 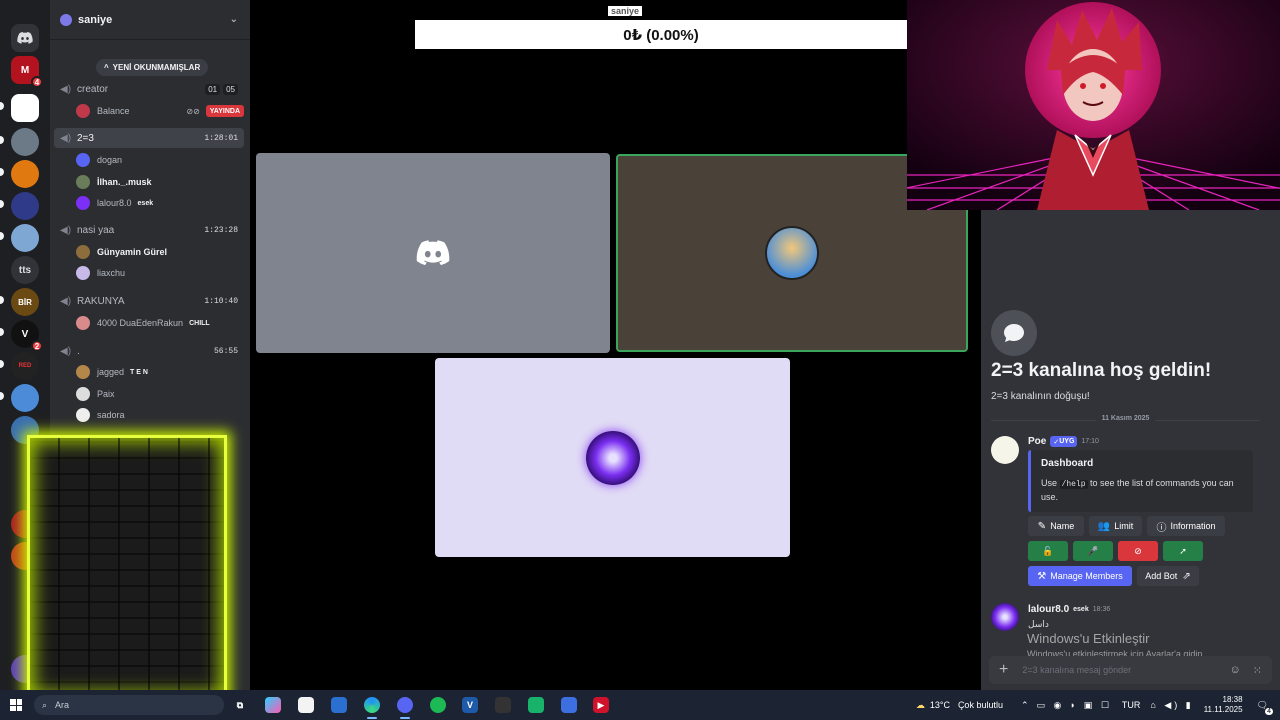 What do you see at coordinates (612, 457) in the screenshot?
I see `video-tile-lalour` at bounding box center [612, 457].